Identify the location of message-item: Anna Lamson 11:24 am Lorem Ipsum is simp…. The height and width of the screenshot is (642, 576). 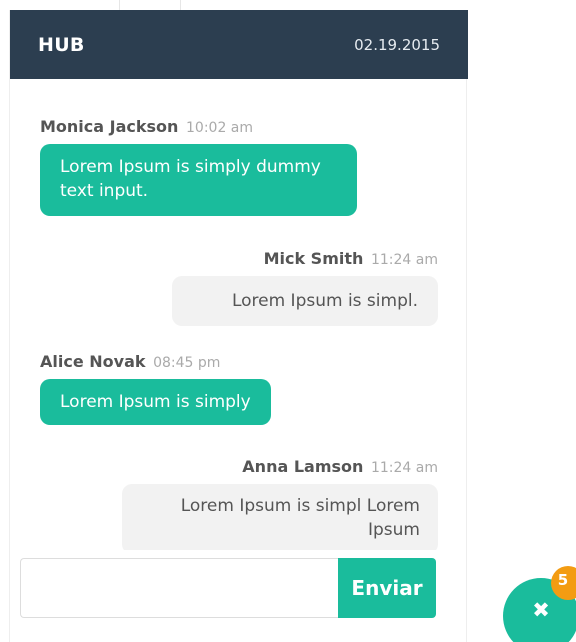
(280, 503).